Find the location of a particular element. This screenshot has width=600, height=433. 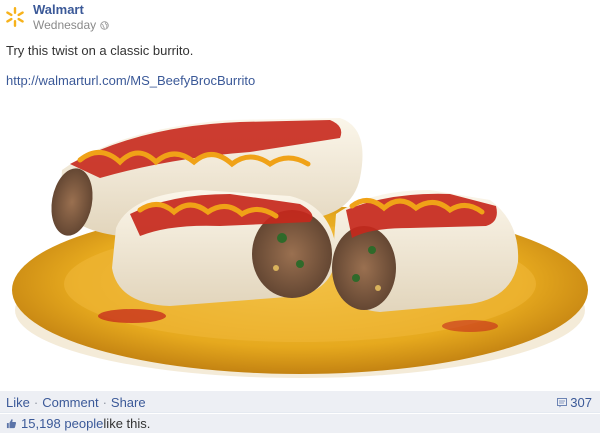

likes-count-link: 15,198 people is located at coordinates (62, 423).